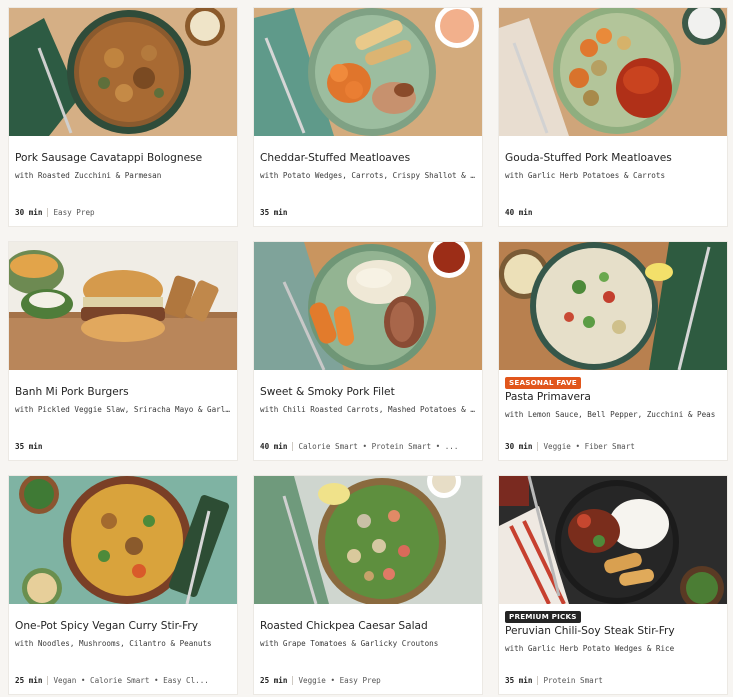  What do you see at coordinates (349, 643) in the screenshot?
I see `recipe-subtitle: with Grape Tomatoes & Garlicky Croutons` at bounding box center [349, 643].